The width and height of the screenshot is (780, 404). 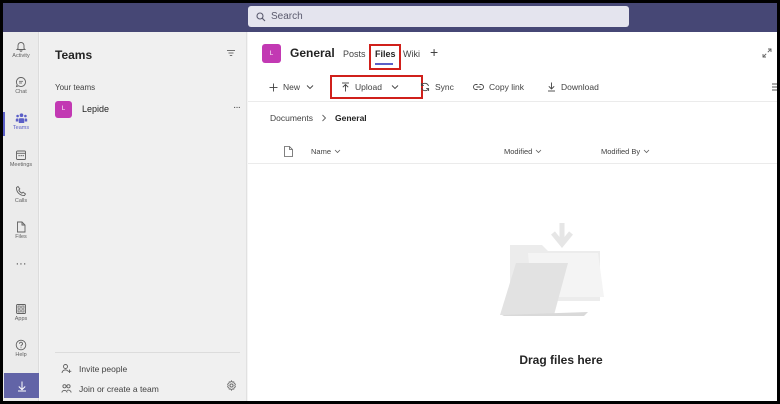 I want to click on chevron-right-icon, so click(x=324, y=118).